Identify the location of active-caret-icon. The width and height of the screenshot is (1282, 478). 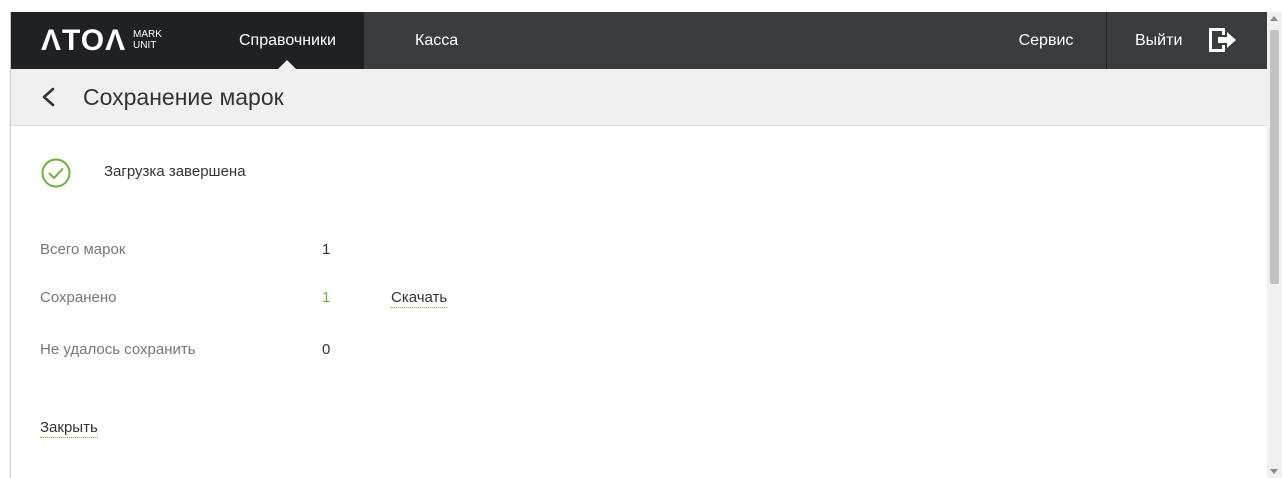
(287, 64).